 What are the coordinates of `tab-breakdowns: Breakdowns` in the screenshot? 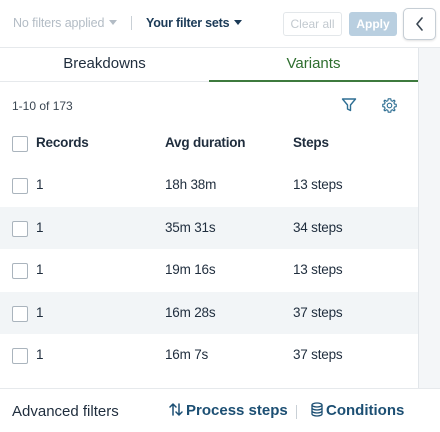 It's located at (104, 65).